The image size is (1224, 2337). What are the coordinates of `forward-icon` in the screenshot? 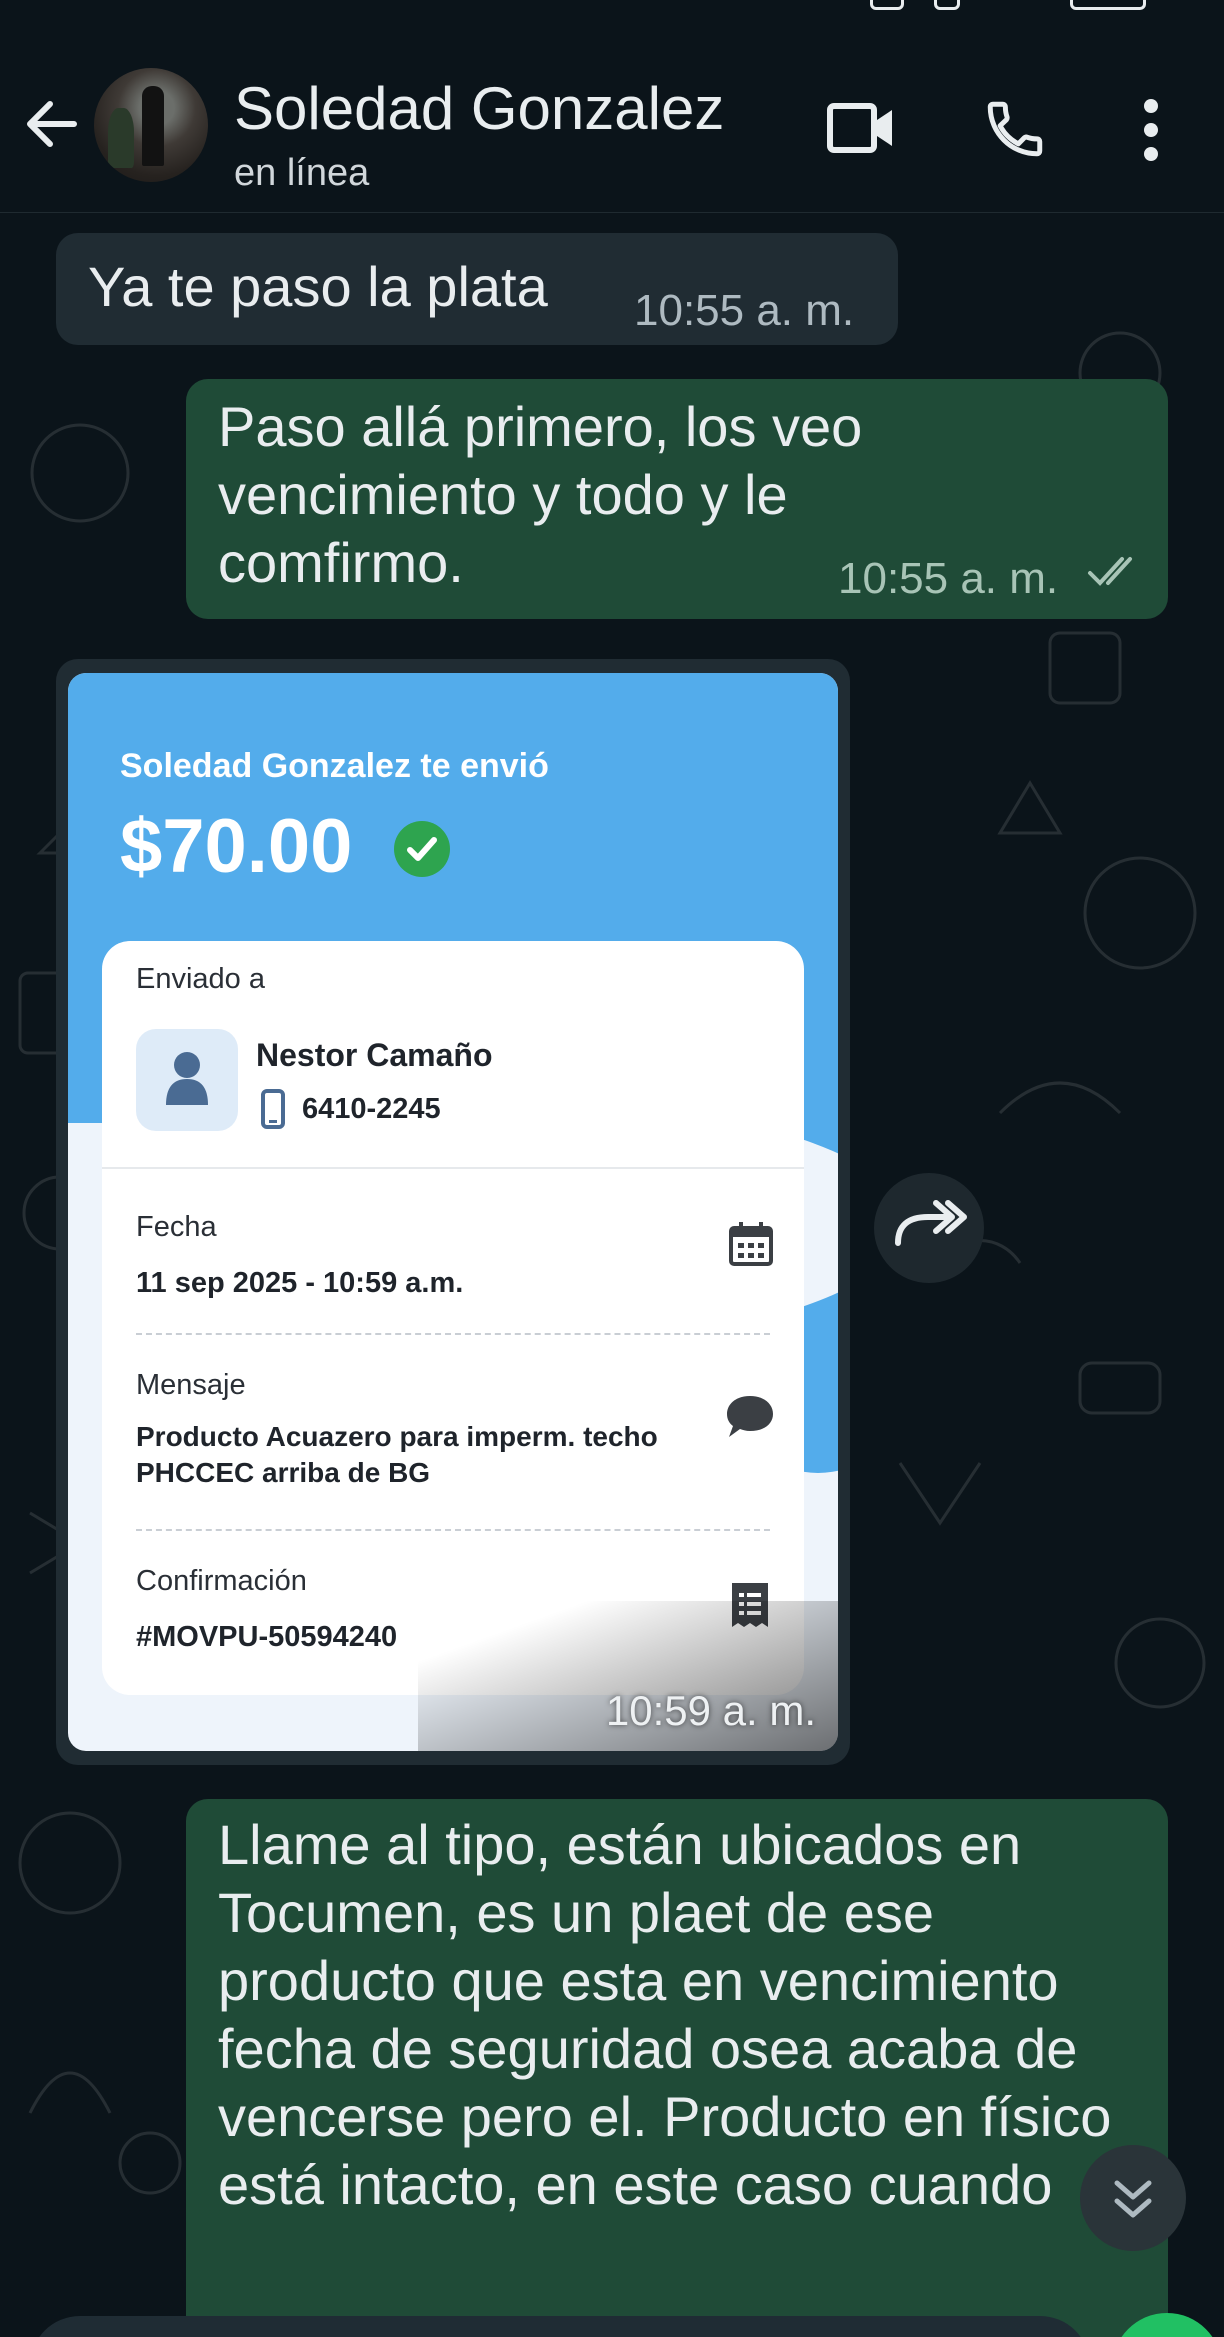 It's located at (931, 1223).